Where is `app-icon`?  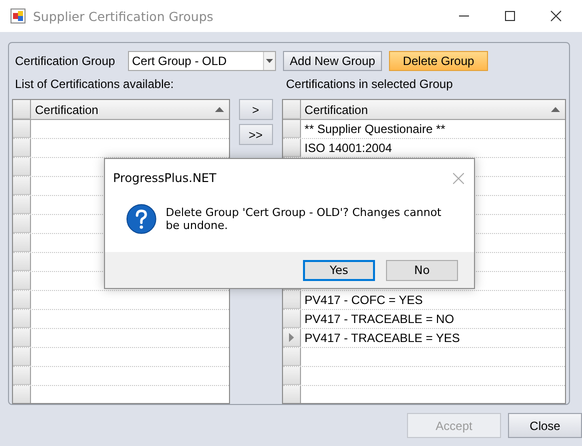
app-icon is located at coordinates (18, 16).